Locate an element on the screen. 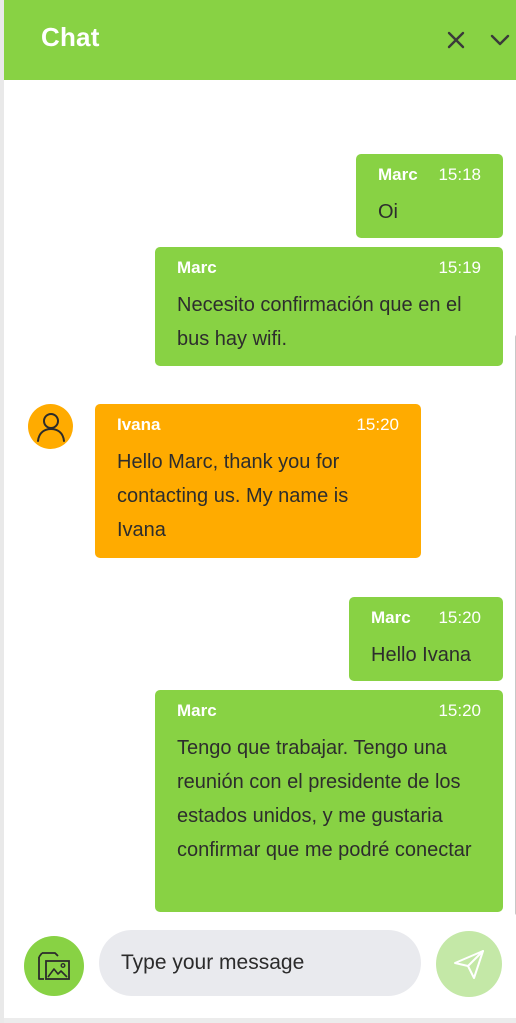  close-button is located at coordinates (456, 40).